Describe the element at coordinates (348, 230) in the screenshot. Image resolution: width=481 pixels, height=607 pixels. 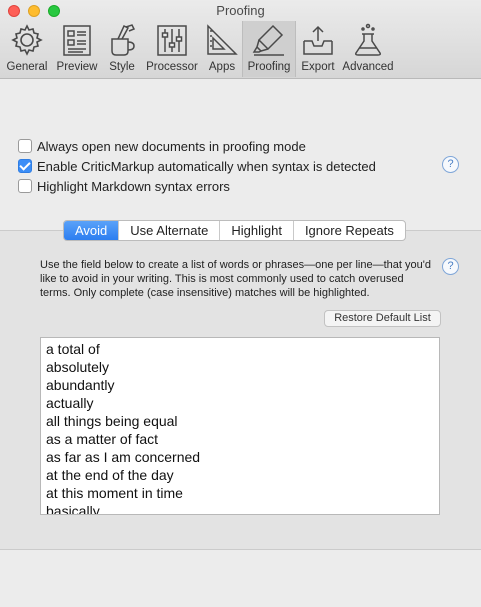
I see `tab-ignore-repeats: Ignore Repeats` at that location.